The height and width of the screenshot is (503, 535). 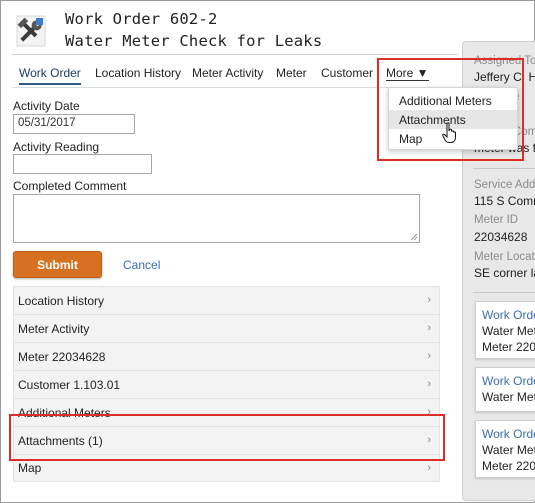 What do you see at coordinates (31, 31) in the screenshot?
I see `tools-icon` at bounding box center [31, 31].